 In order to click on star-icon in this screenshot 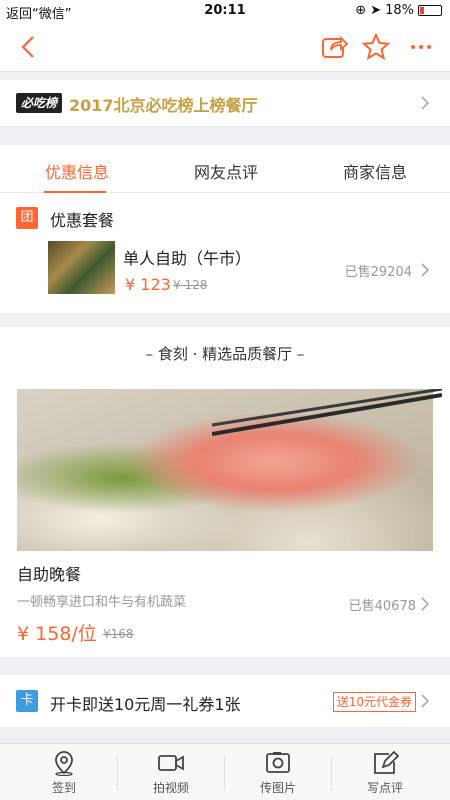, I will do `click(376, 47)`.